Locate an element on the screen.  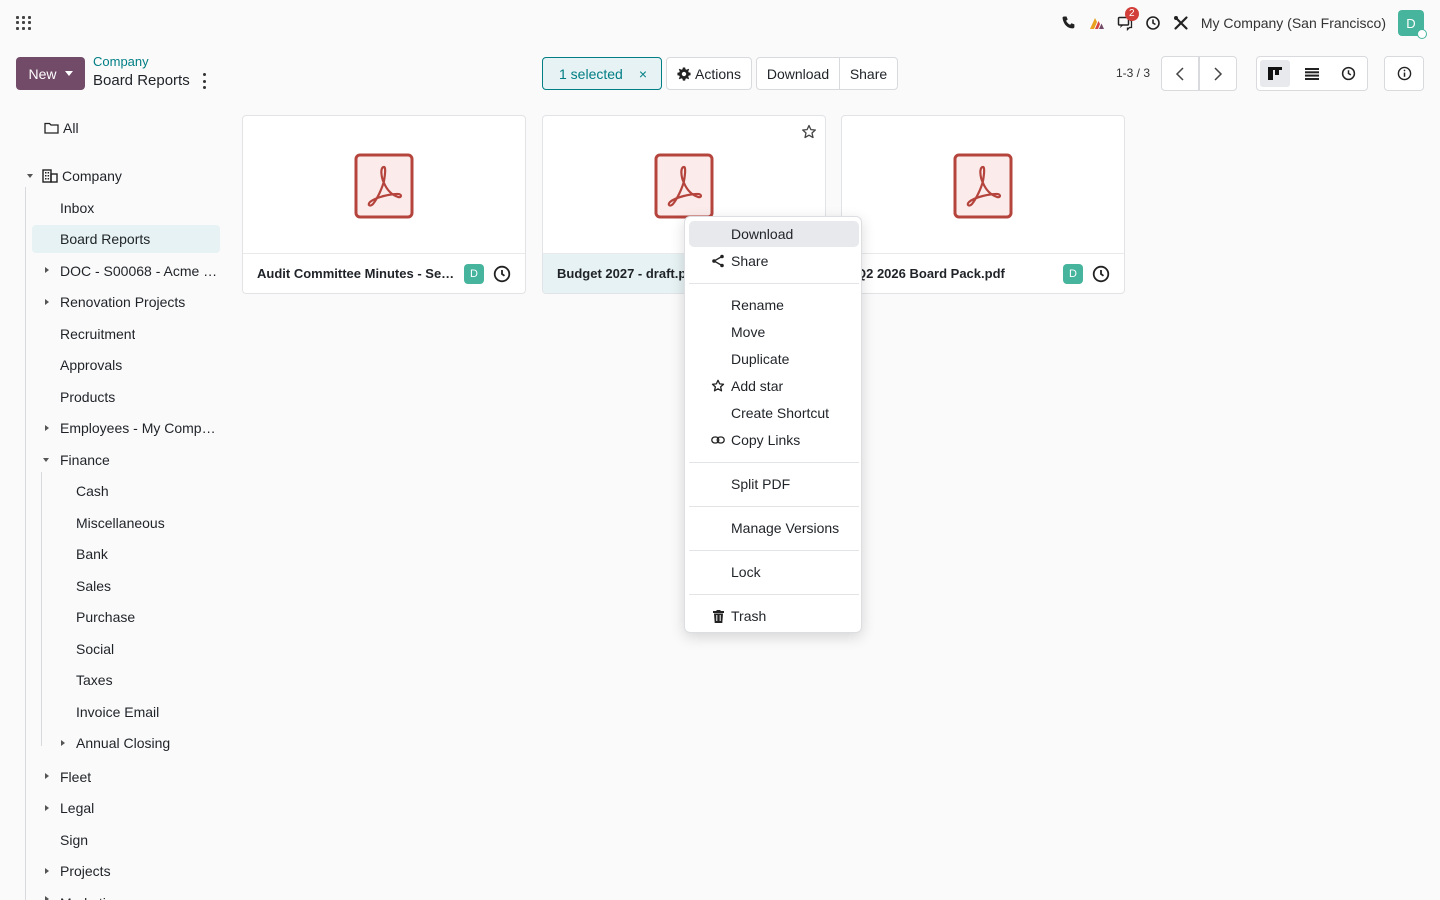
menu-item-manage-versions: Manage Versions is located at coordinates (774, 528).